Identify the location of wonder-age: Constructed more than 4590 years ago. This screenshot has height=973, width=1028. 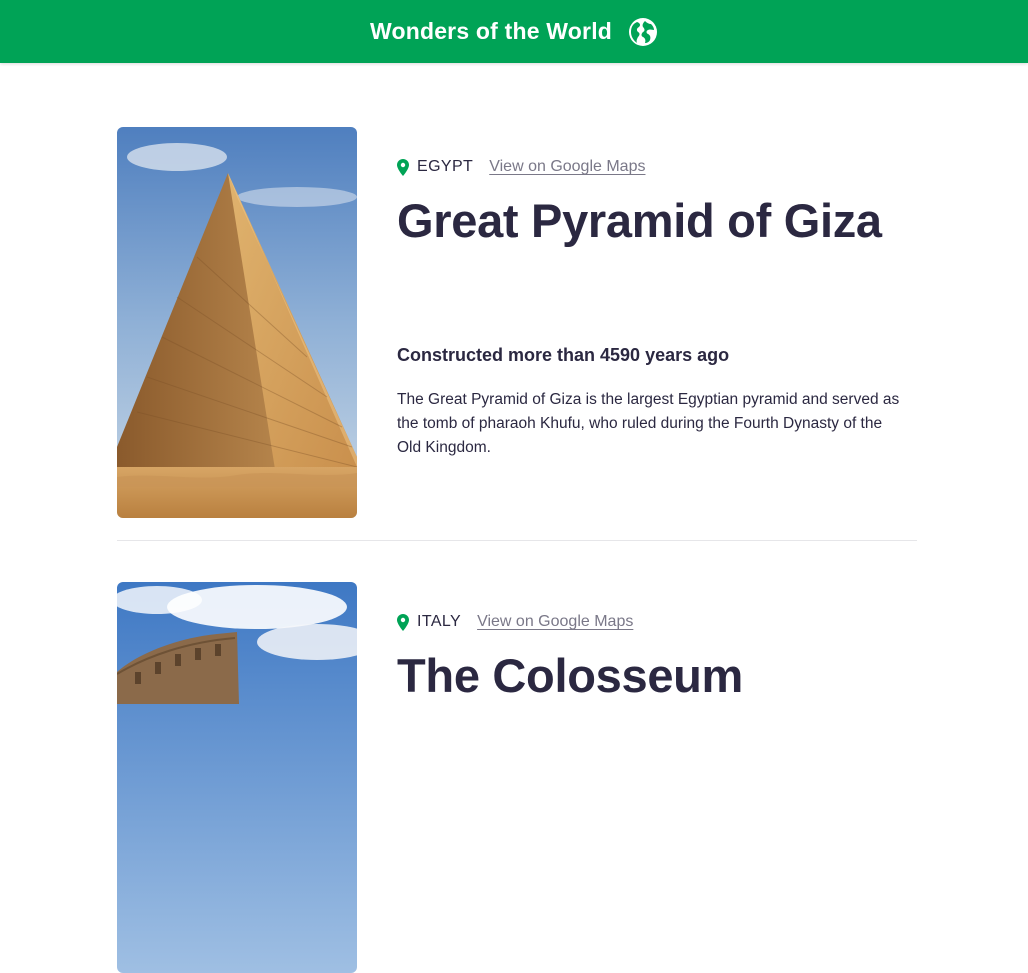
(563, 355).